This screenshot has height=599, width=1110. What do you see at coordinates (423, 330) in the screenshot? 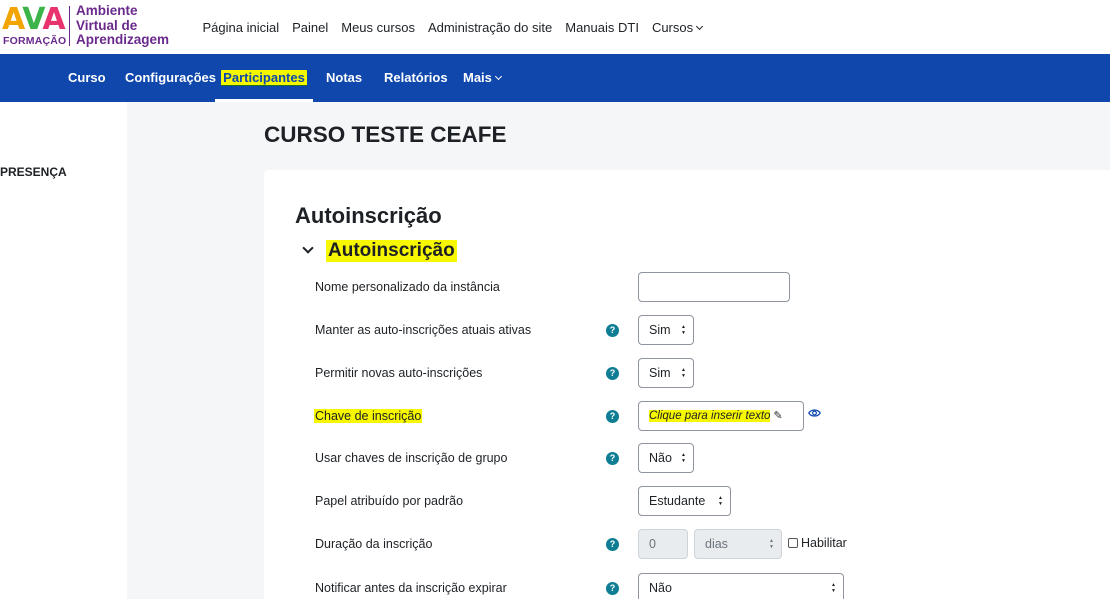
I see `label-keep-active: Manter as auto-inscrições atuais ativas` at bounding box center [423, 330].